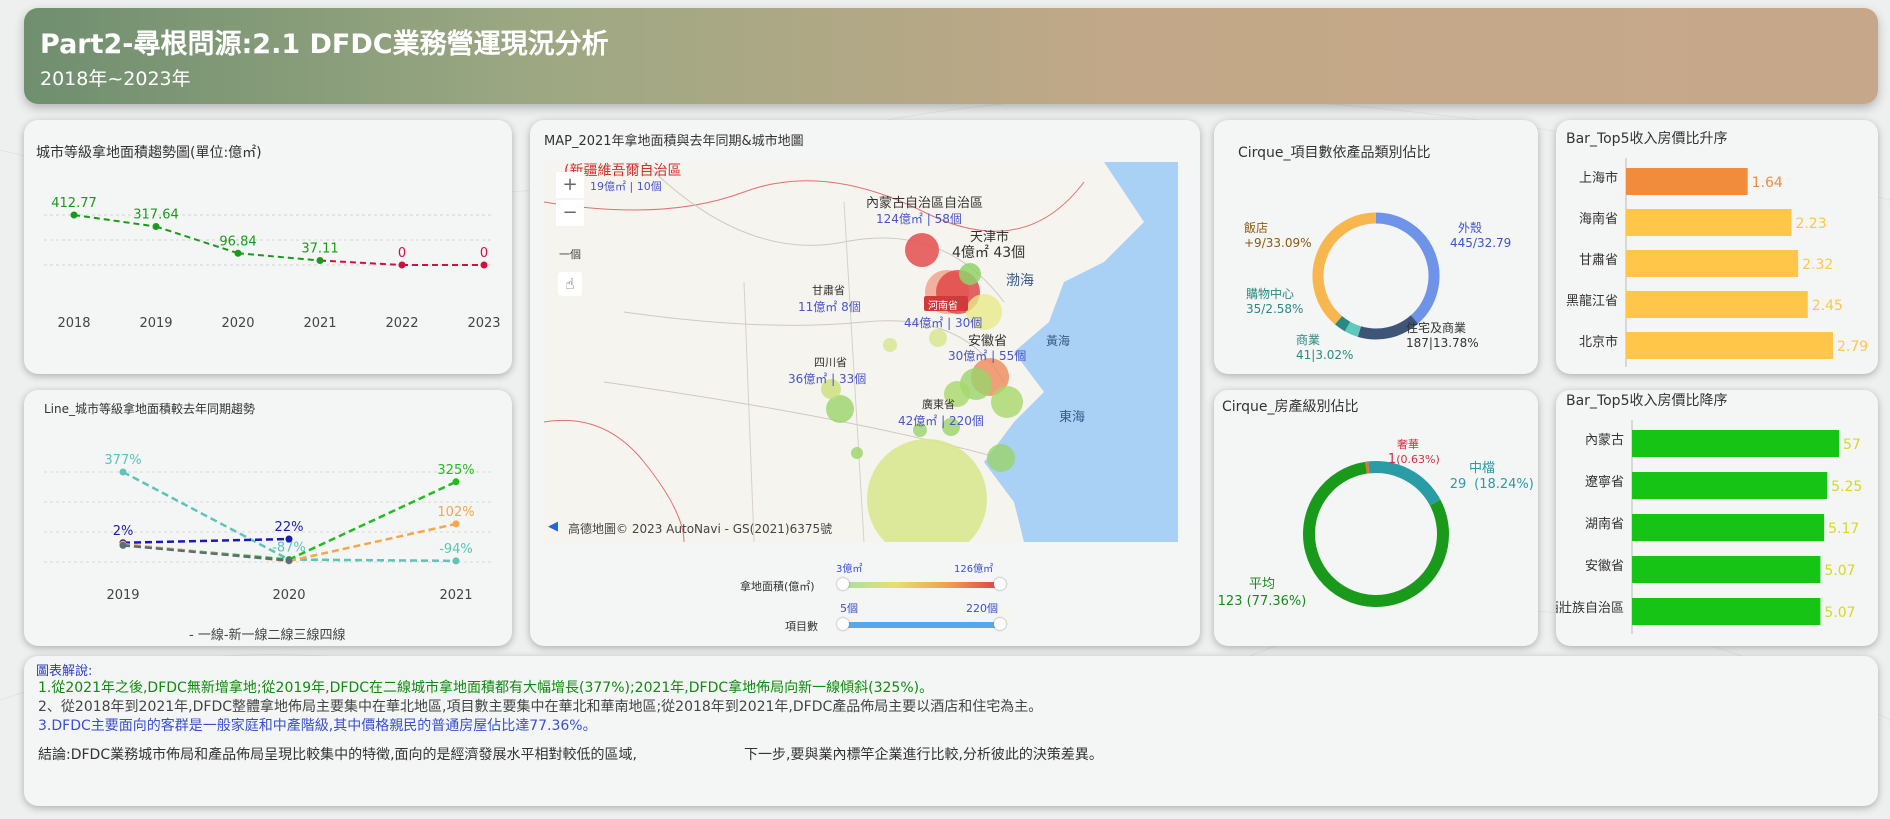 The width and height of the screenshot is (1890, 819). I want to click on category-value-label: 41|3.02%, so click(1324, 355).